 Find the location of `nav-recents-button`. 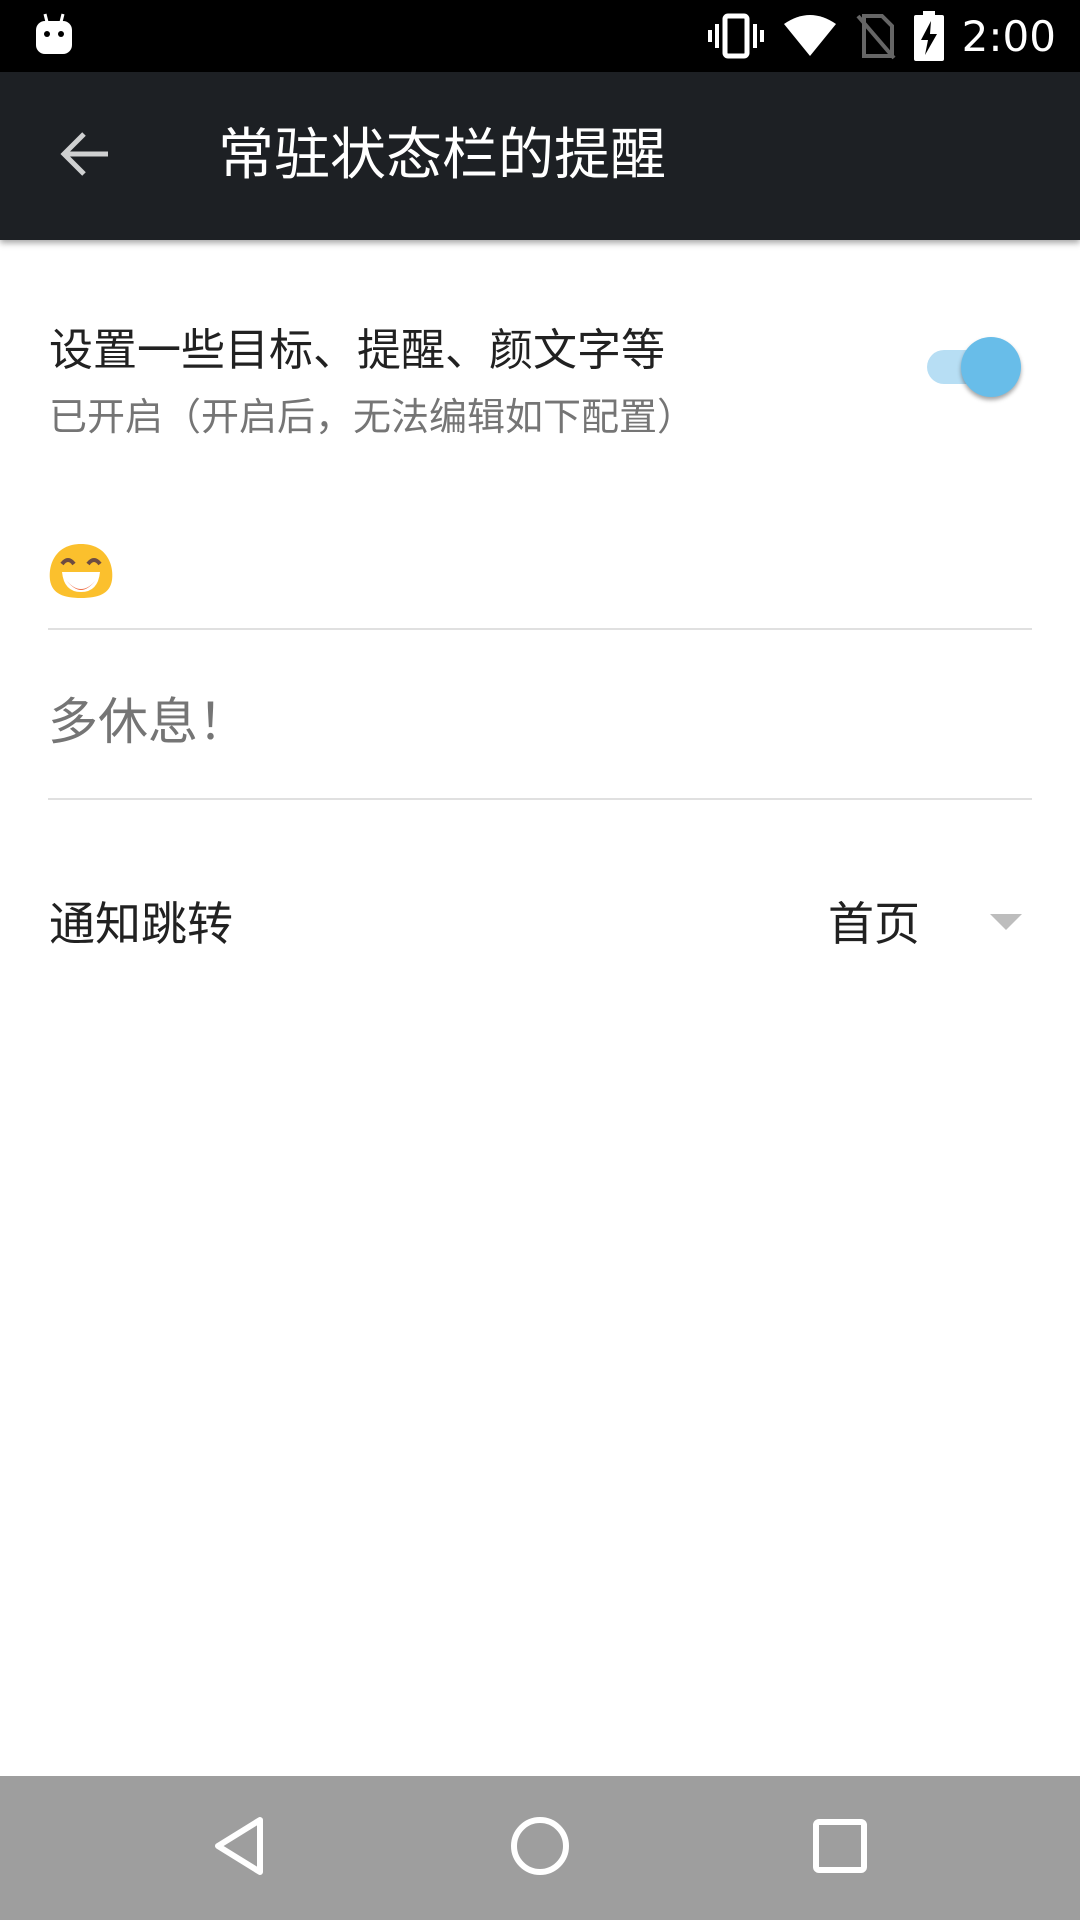

nav-recents-button is located at coordinates (840, 1848).